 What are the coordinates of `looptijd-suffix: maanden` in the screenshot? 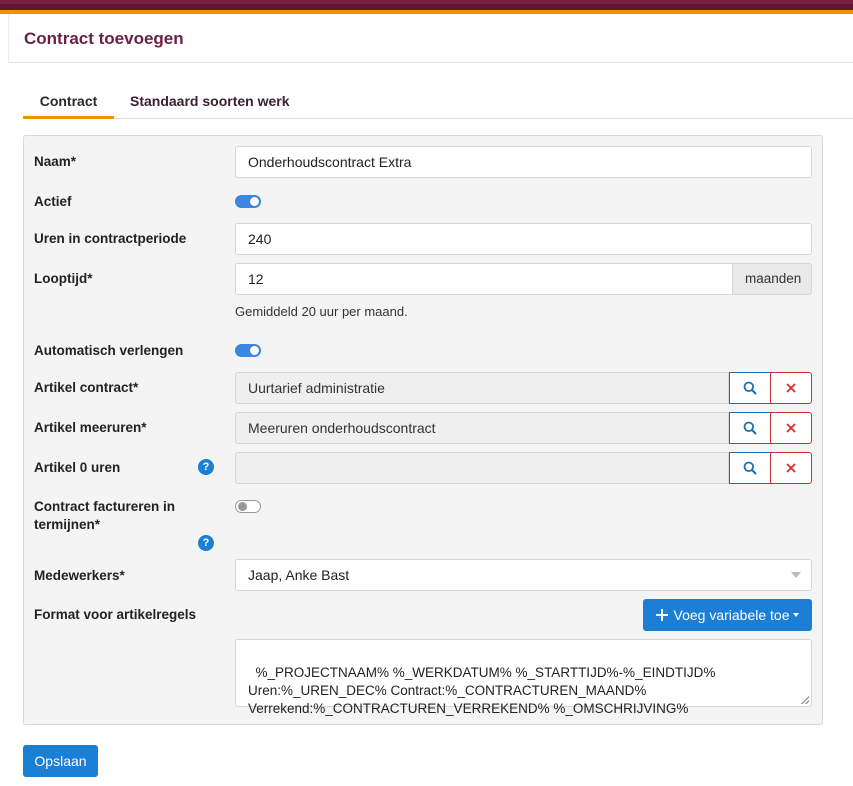 It's located at (772, 279).